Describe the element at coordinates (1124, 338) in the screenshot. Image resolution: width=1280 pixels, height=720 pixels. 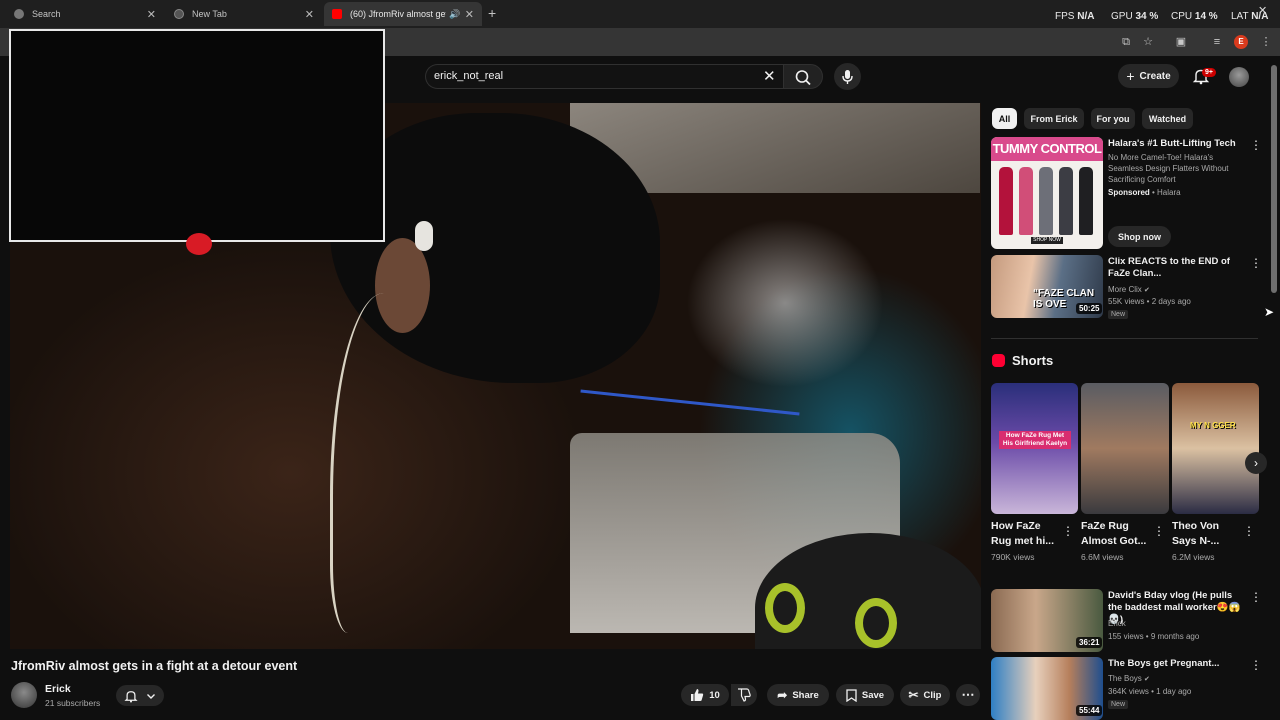
I see `section-divider` at that location.